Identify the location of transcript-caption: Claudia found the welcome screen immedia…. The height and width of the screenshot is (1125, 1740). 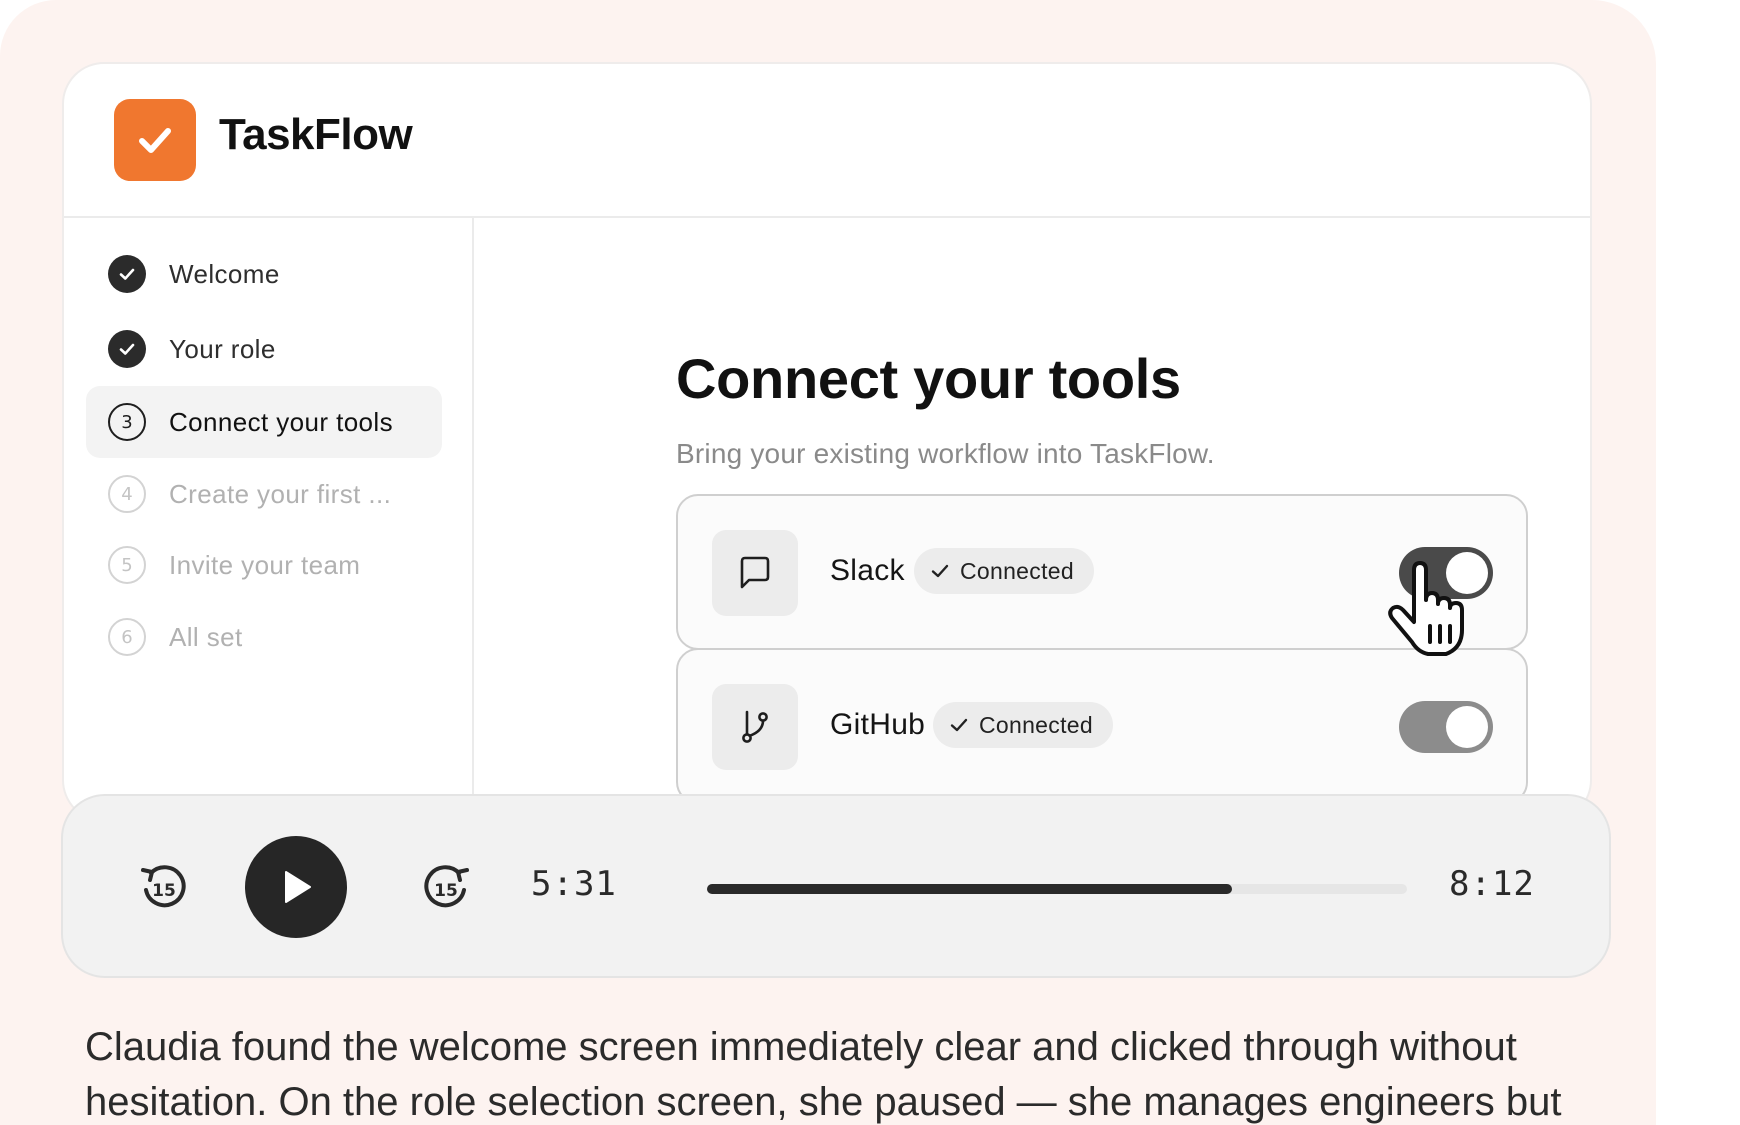
(823, 1074).